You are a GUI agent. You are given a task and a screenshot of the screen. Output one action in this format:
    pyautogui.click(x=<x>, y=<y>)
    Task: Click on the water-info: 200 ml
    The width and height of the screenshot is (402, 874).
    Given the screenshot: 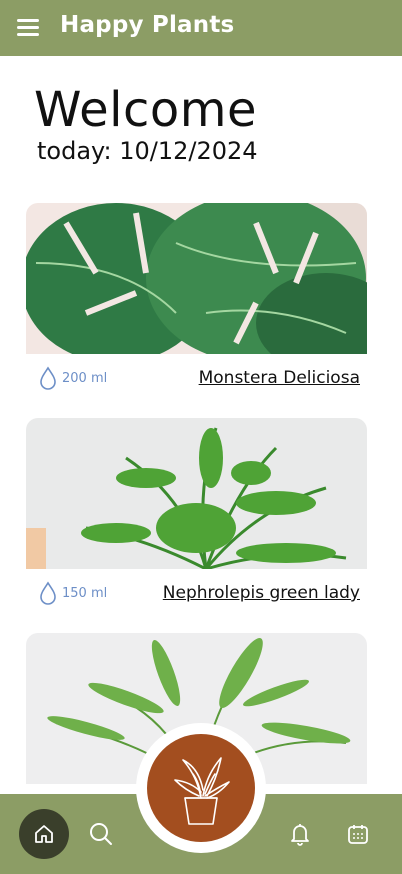 What is the action you would take?
    pyautogui.click(x=72, y=378)
    